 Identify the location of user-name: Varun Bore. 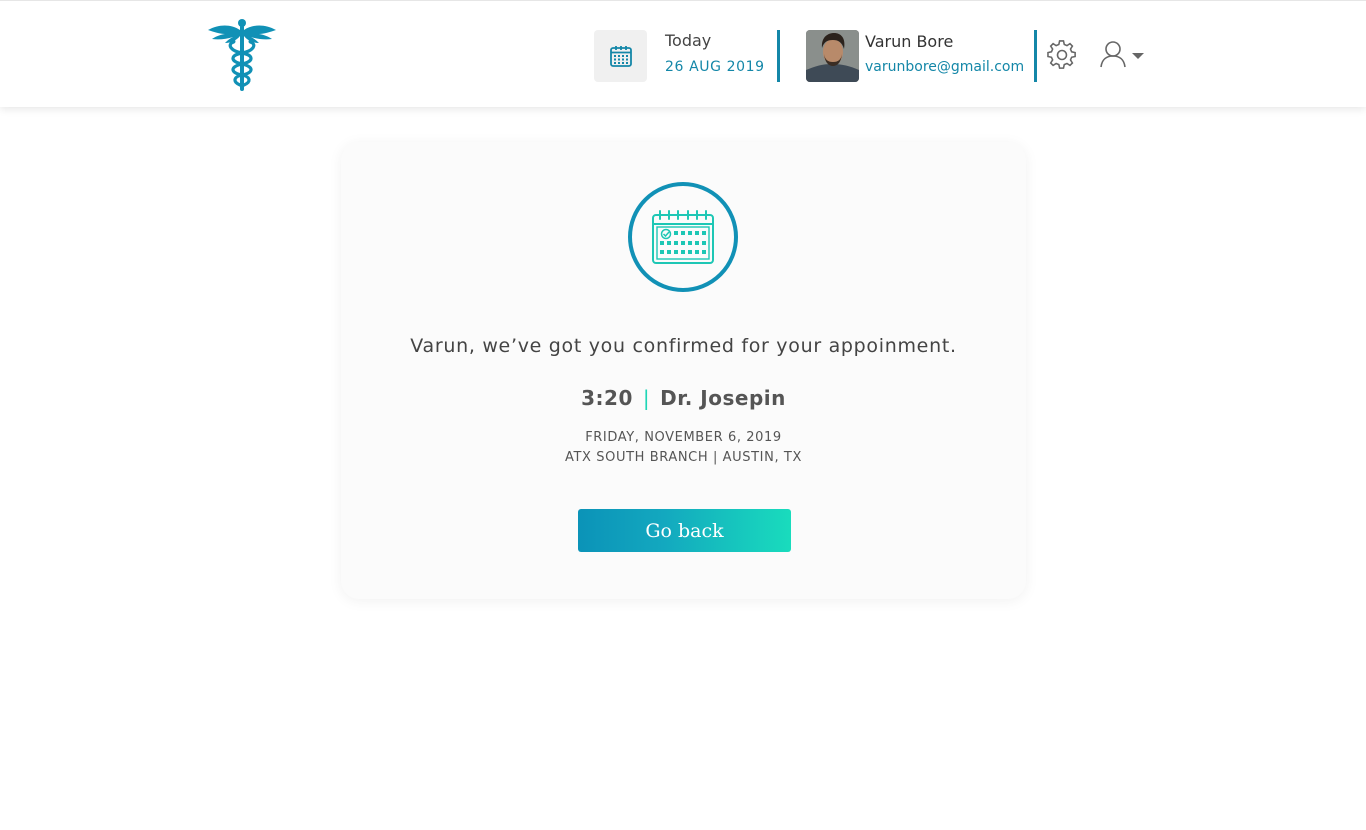
(909, 41).